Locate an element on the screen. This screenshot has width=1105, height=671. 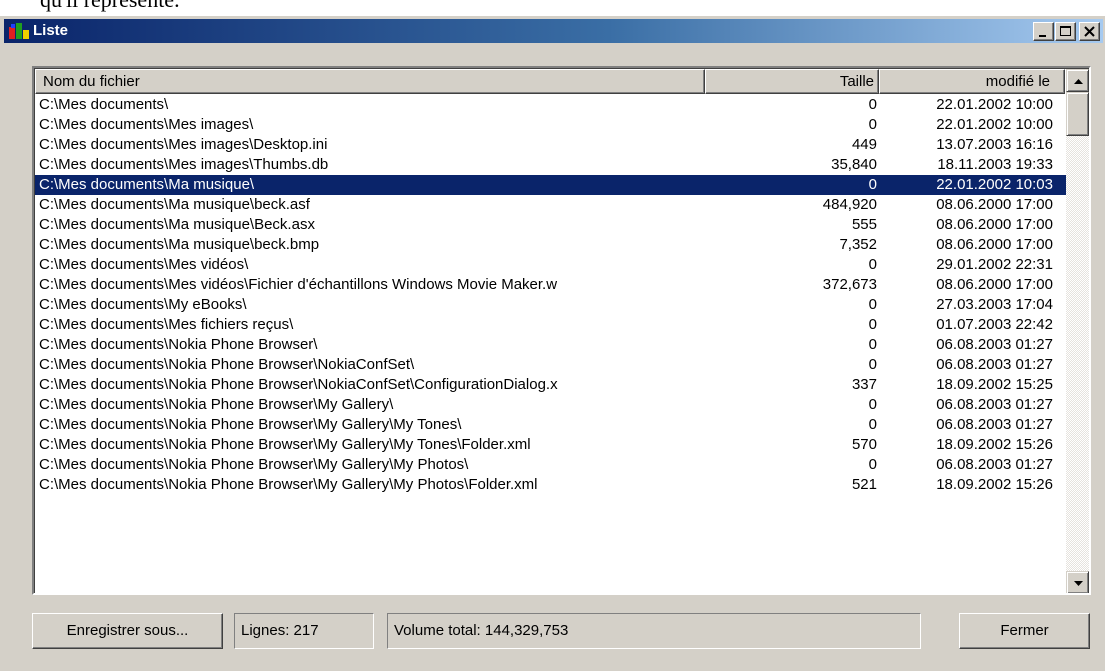
total-volume-panel: Volume total: 144,329,753 is located at coordinates (654, 631).